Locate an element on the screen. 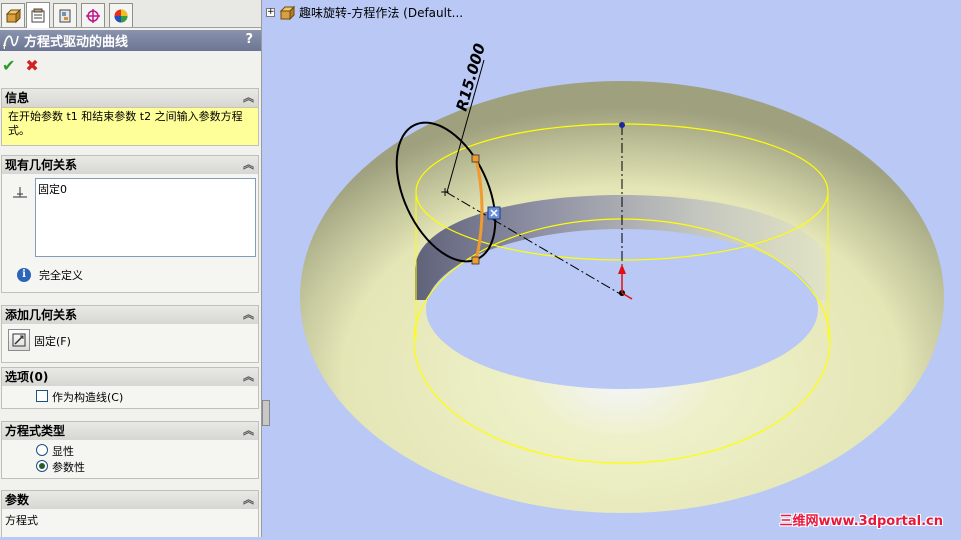  part-icon is located at coordinates (287, 12).